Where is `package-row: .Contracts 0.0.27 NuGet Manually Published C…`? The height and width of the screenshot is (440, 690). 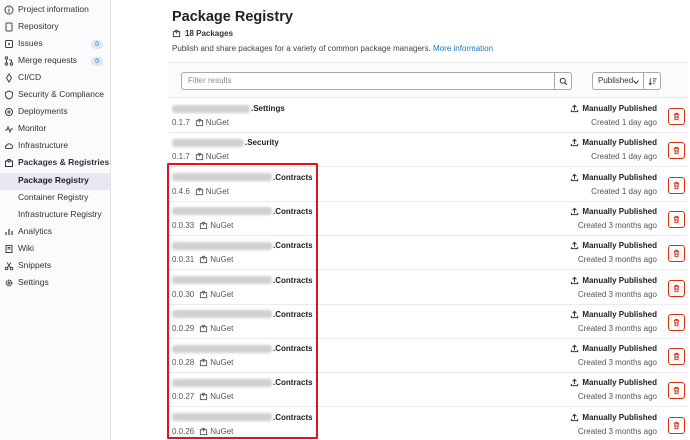
package-row: .Contracts 0.0.27 NuGet Manually Published C… is located at coordinates (428, 390).